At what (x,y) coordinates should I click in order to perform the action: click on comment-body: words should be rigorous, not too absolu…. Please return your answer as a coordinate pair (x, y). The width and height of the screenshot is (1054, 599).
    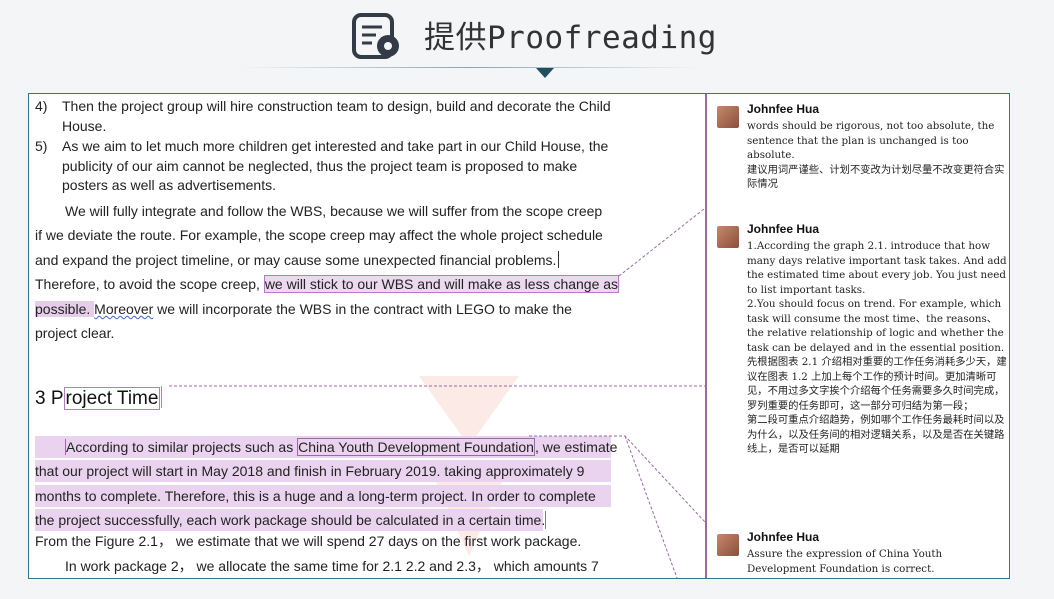
    Looking at the image, I should click on (876, 155).